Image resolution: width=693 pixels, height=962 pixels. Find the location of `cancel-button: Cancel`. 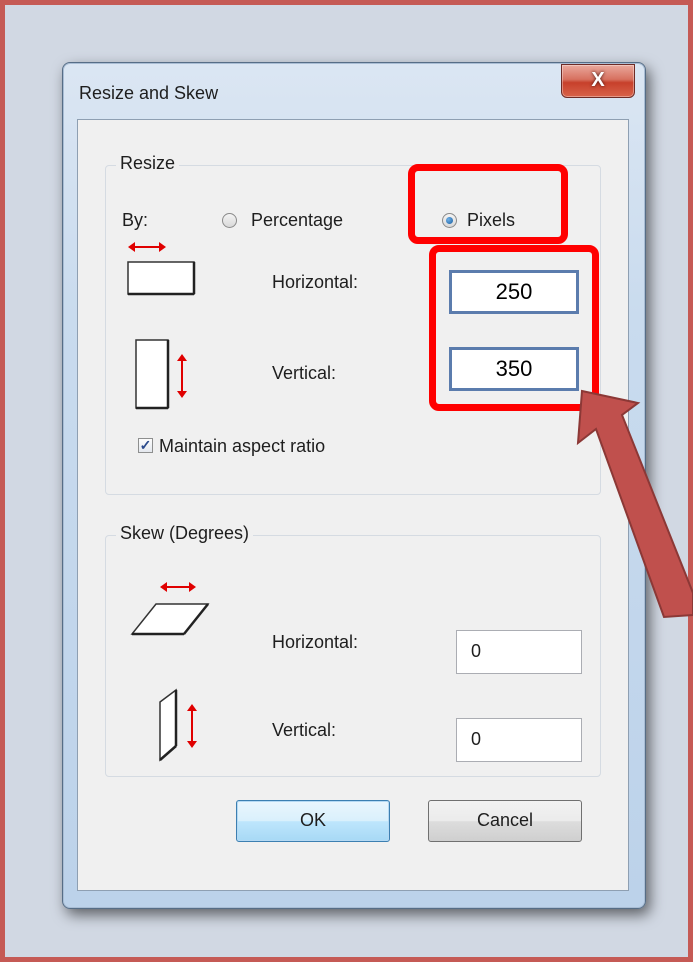

cancel-button: Cancel is located at coordinates (505, 821).